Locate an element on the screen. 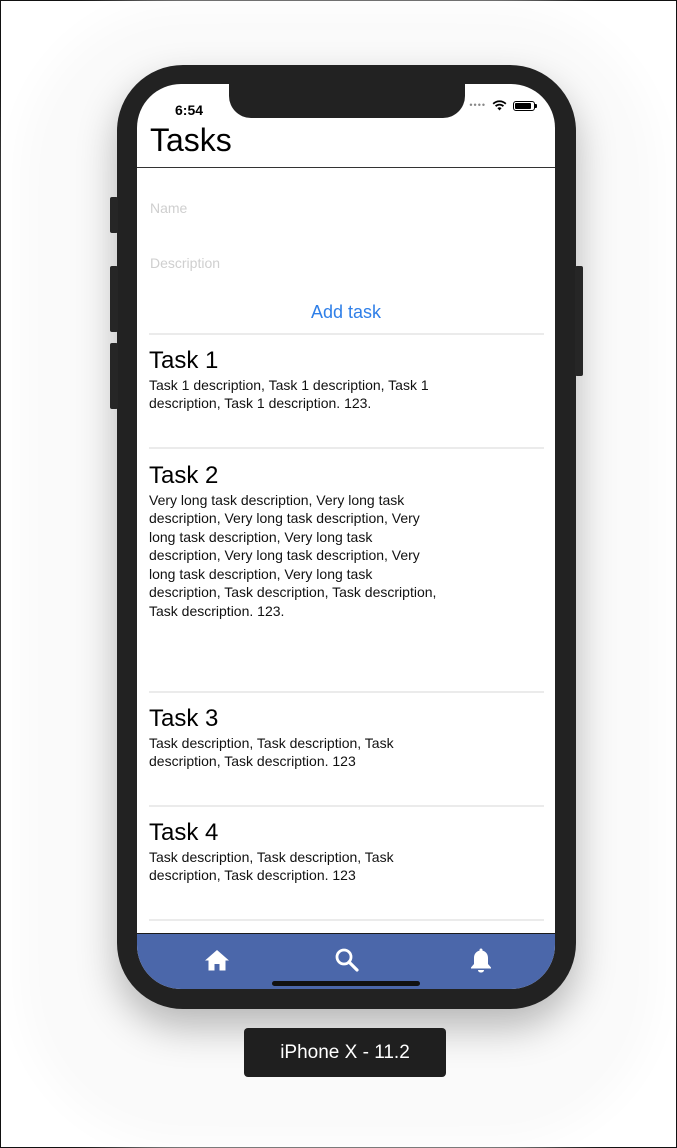  status-time: 6:54 is located at coordinates (189, 110).